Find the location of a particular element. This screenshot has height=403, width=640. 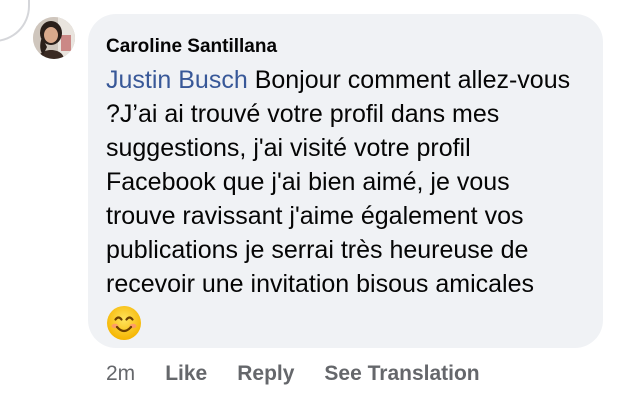

reply-button: Reply is located at coordinates (265, 374).